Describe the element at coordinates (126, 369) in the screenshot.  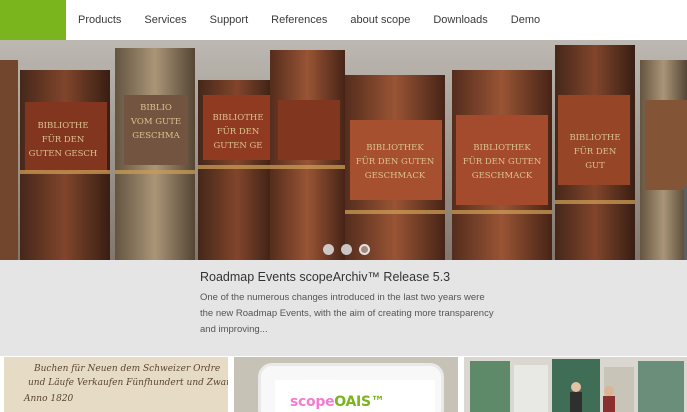
I see `svg-text:Buchen für Neuen dem Schweizer: Buchen für Neuen dem Schweizer Ordre` at that location.